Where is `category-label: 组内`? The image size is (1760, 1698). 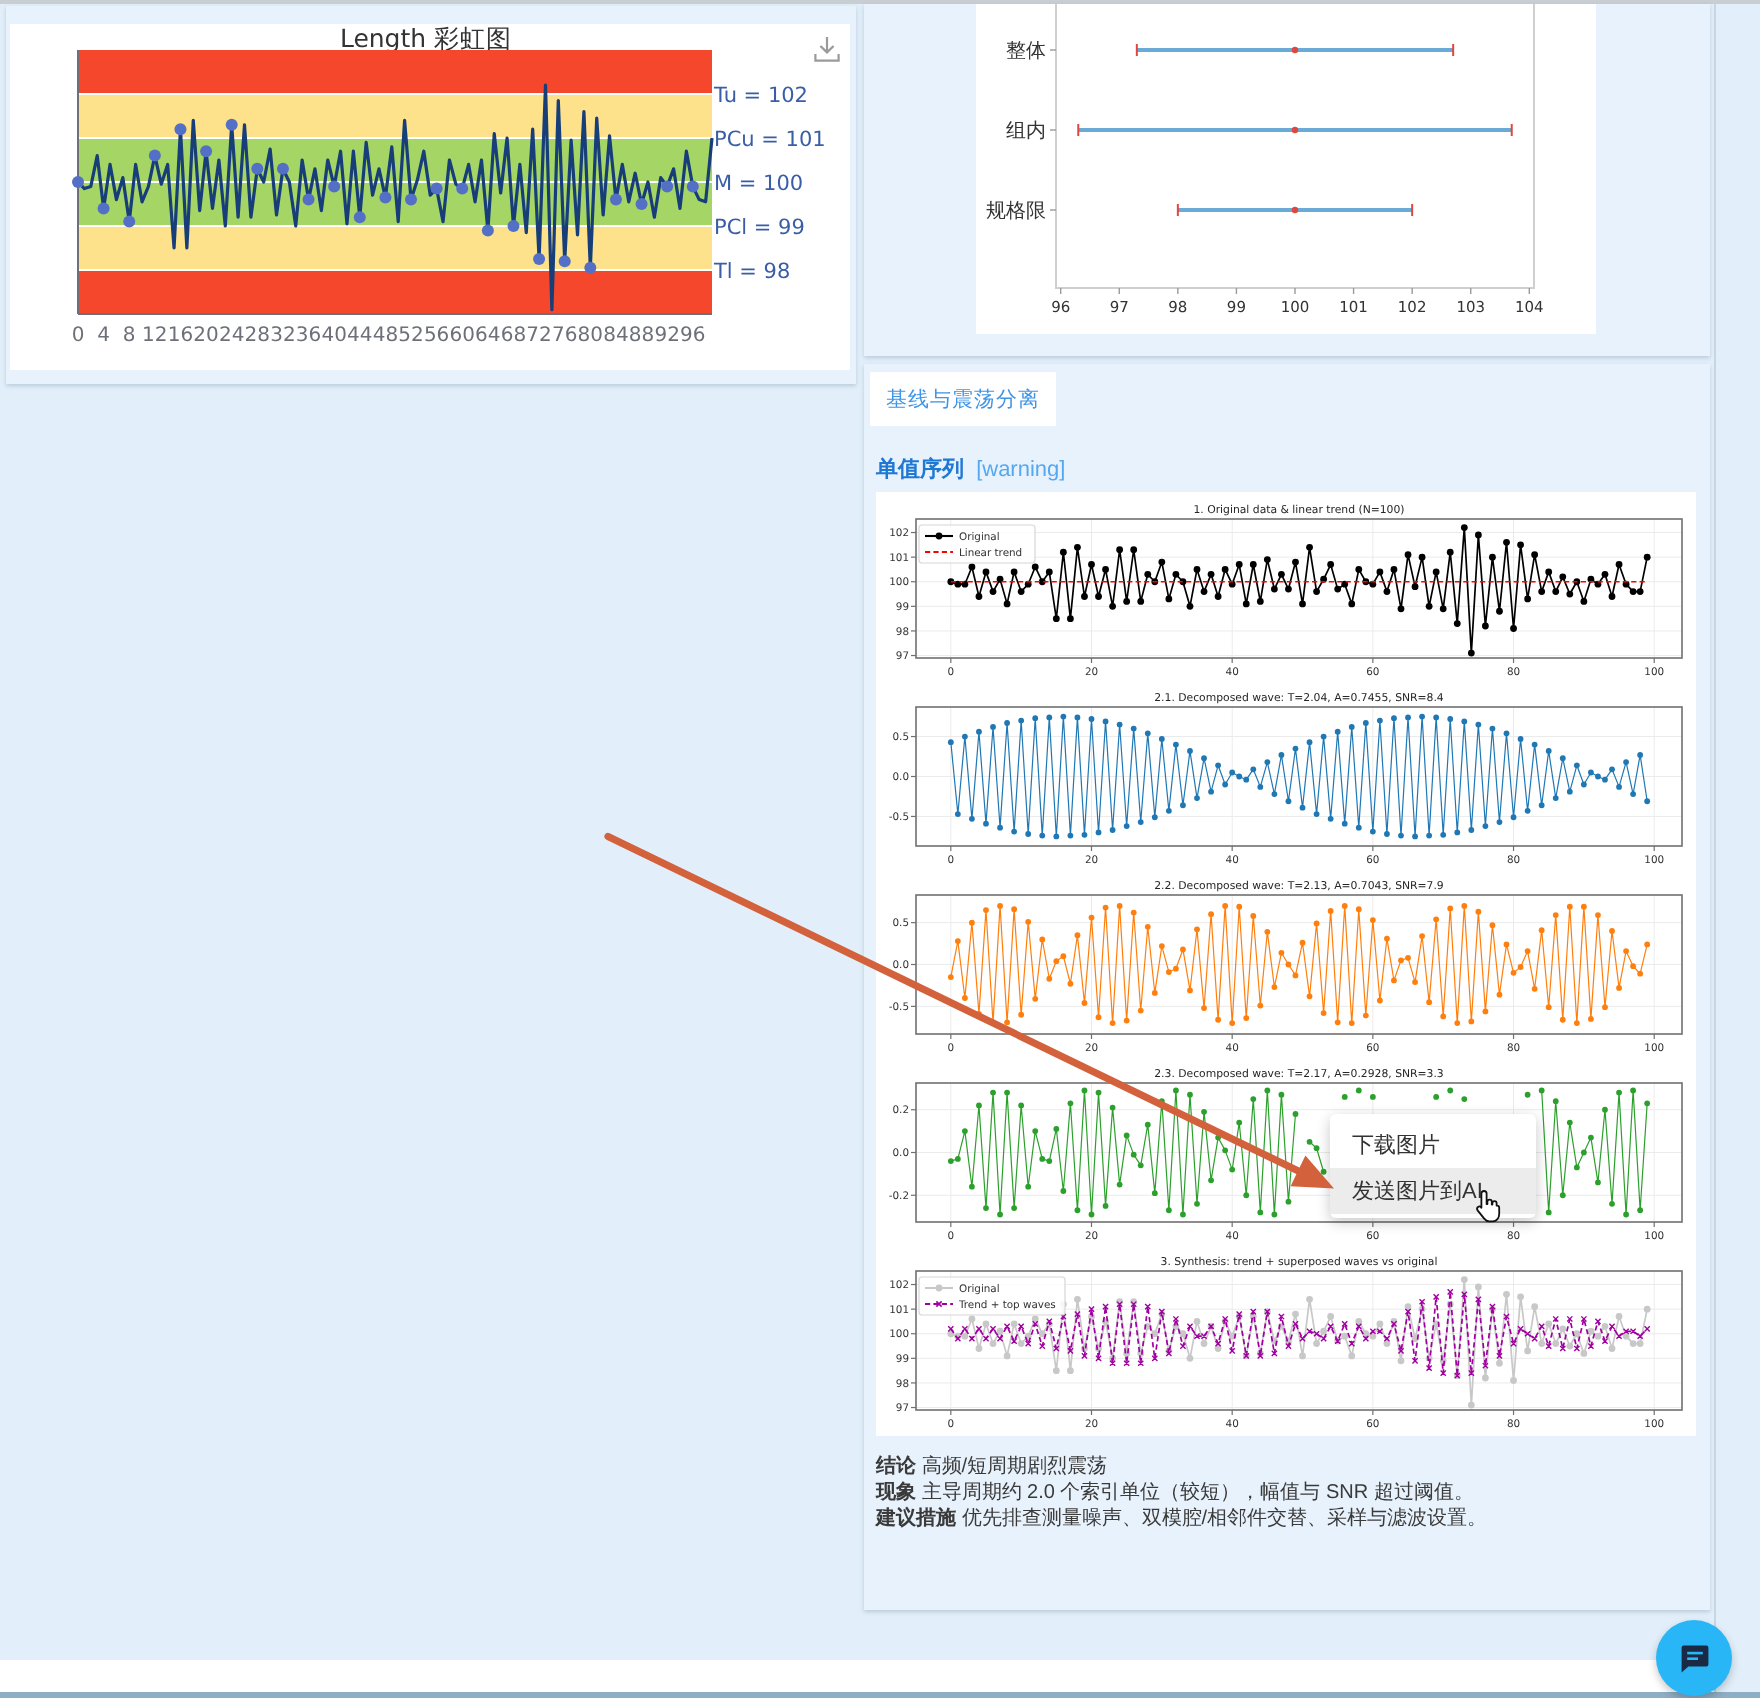 category-label: 组内 is located at coordinates (1026, 132).